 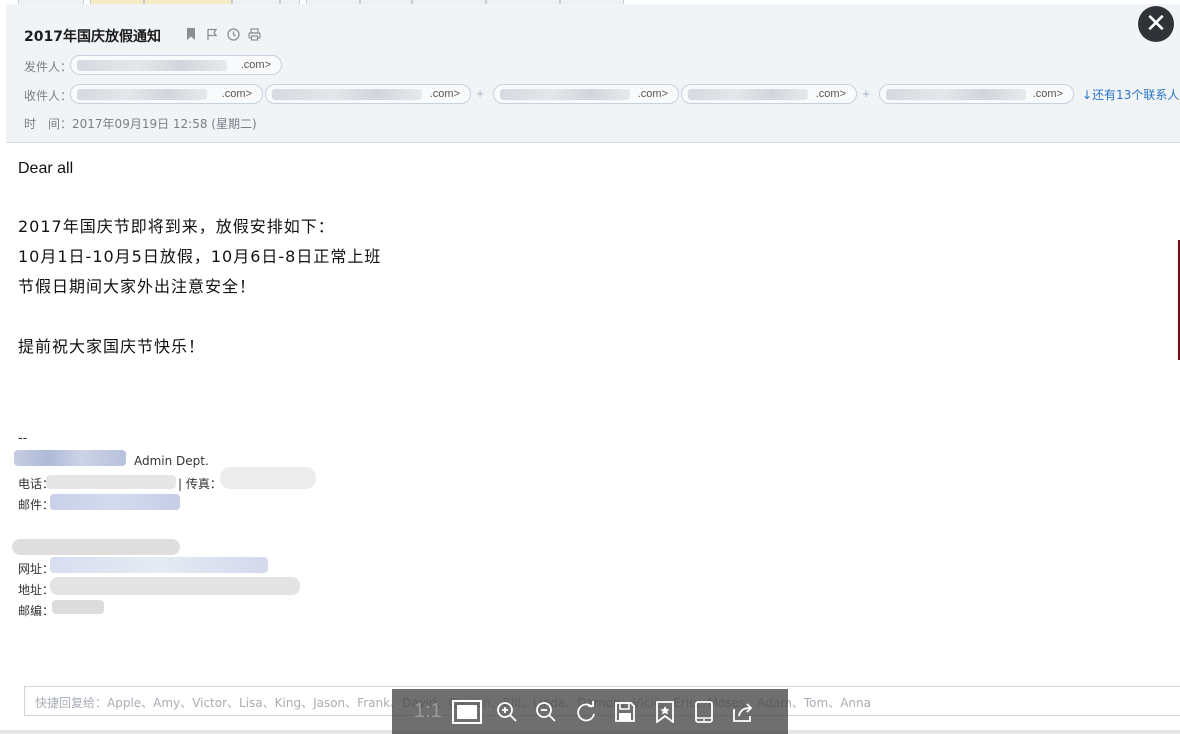 What do you see at coordinates (222, 35) in the screenshot?
I see `subject-actions` at bounding box center [222, 35].